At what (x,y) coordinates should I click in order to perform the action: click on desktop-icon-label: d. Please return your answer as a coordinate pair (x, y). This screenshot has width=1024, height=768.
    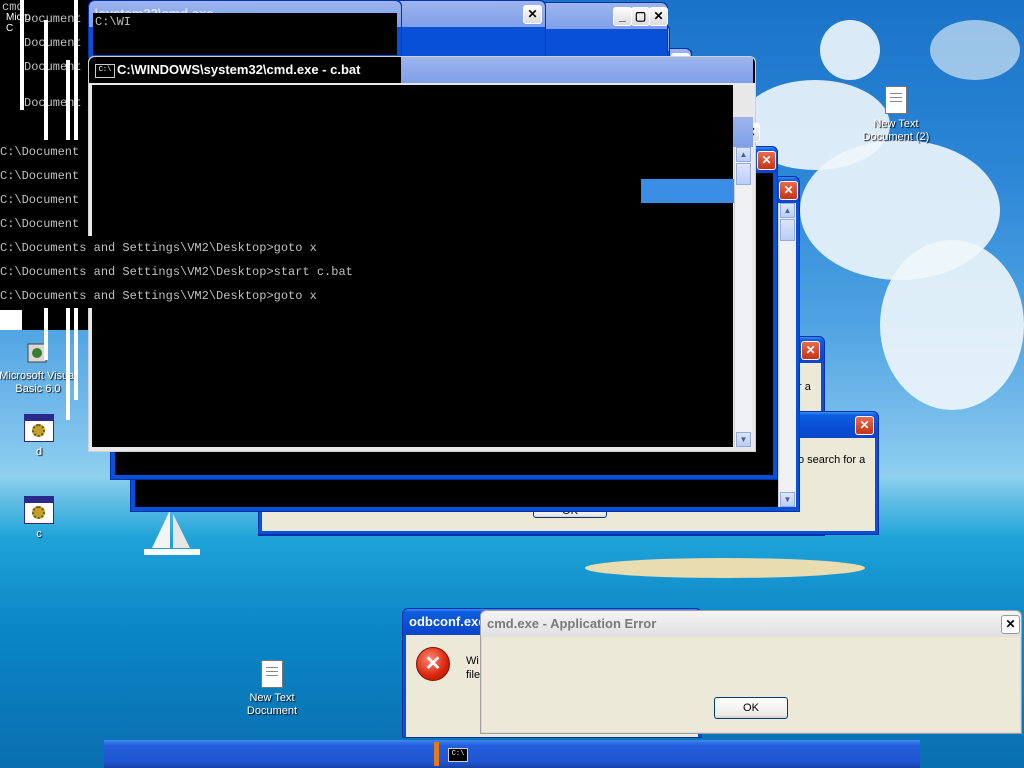
    Looking at the image, I should click on (39, 452).